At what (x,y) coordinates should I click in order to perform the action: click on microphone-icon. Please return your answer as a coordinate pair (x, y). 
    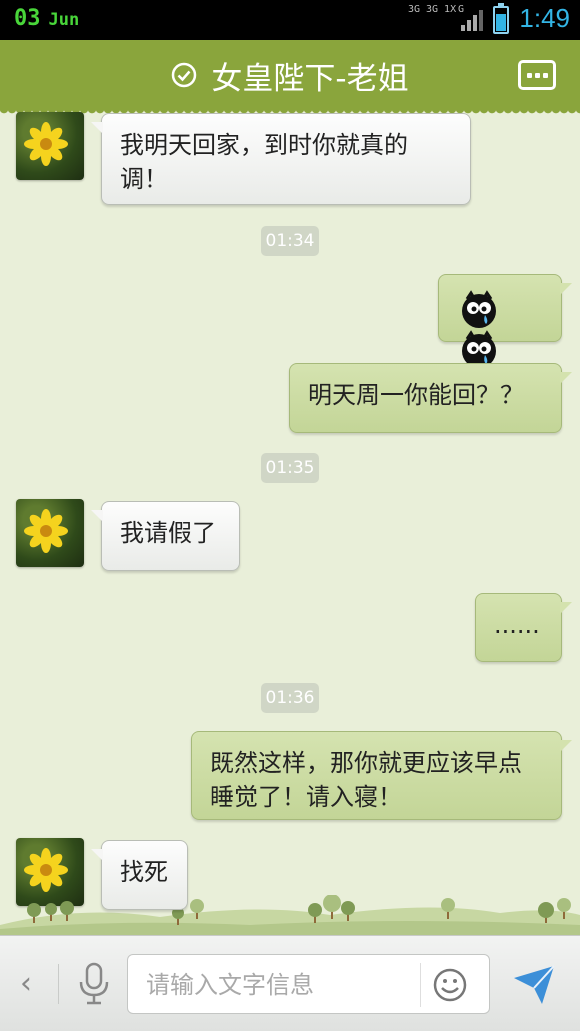
    Looking at the image, I should click on (94, 984).